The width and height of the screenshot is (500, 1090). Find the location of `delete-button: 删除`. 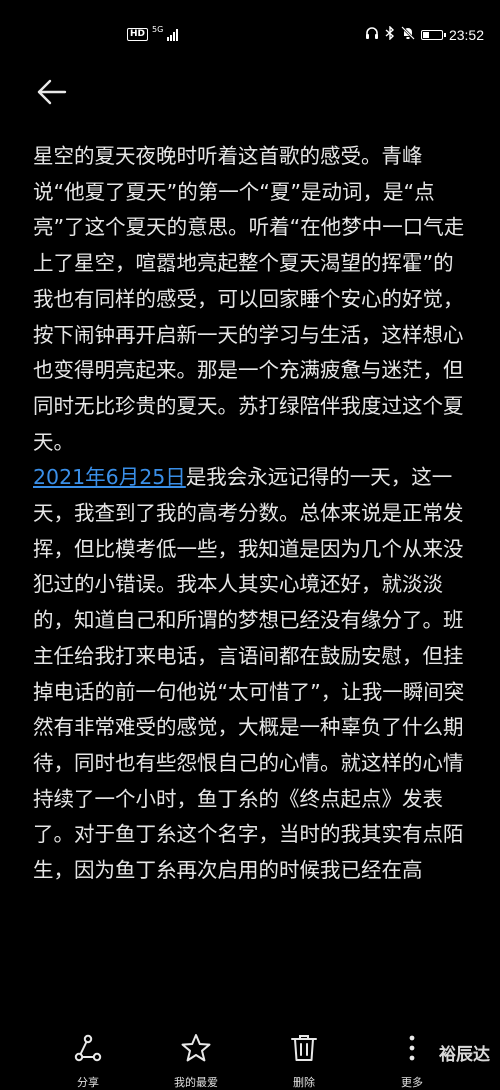

delete-button: 删除 is located at coordinates (304, 1061).